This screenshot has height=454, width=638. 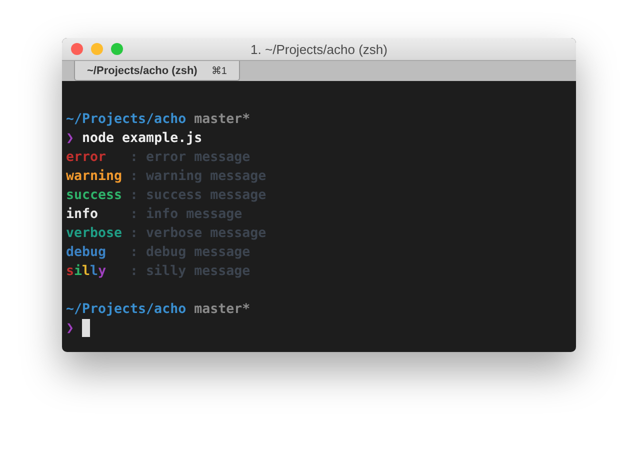 What do you see at coordinates (319, 49) in the screenshot?
I see `window-title: 1. ~/Projects/acho (zsh)` at bounding box center [319, 49].